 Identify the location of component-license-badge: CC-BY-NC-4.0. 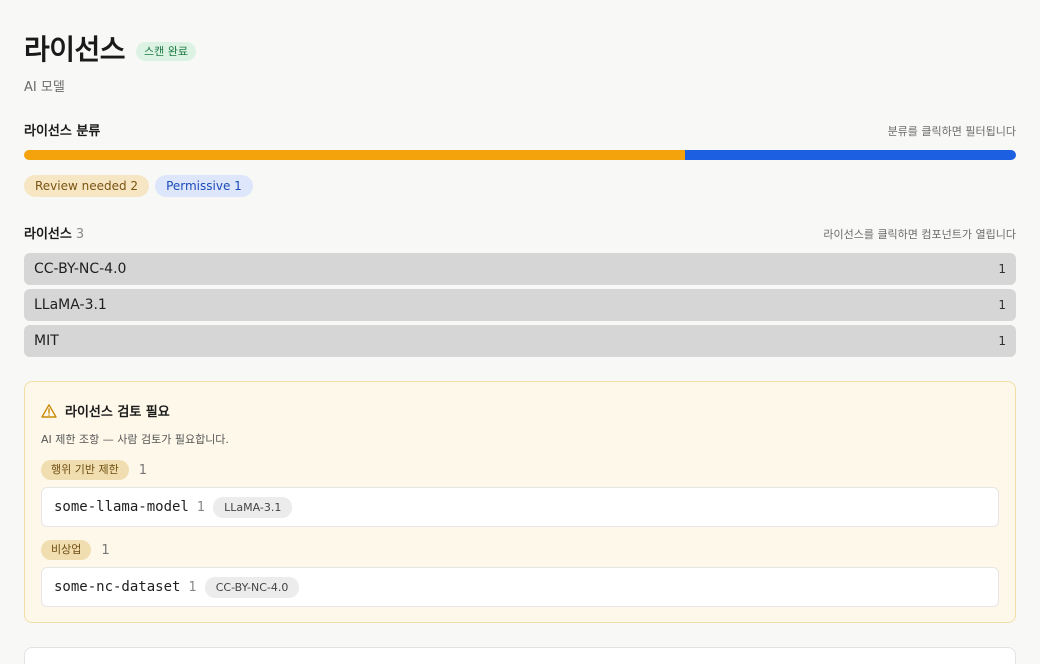
(252, 587).